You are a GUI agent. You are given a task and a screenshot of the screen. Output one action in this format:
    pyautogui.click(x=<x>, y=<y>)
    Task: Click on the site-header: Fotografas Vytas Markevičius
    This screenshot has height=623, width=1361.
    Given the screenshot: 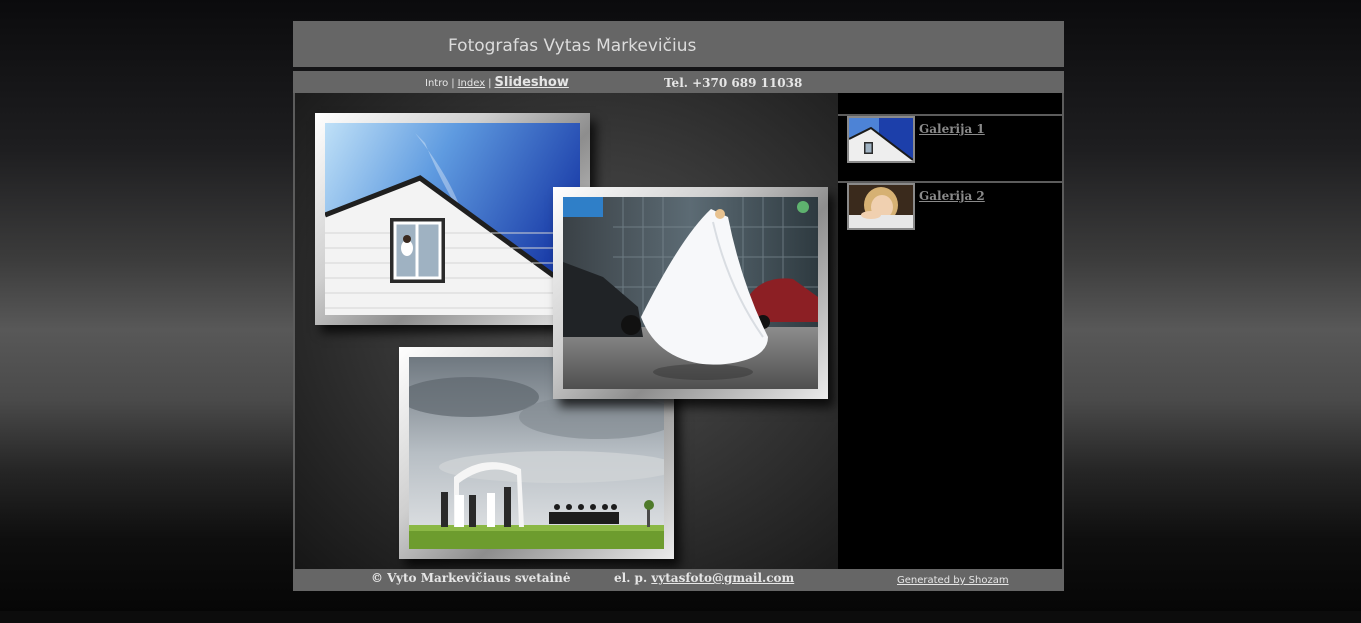 What is the action you would take?
    pyautogui.click(x=678, y=44)
    